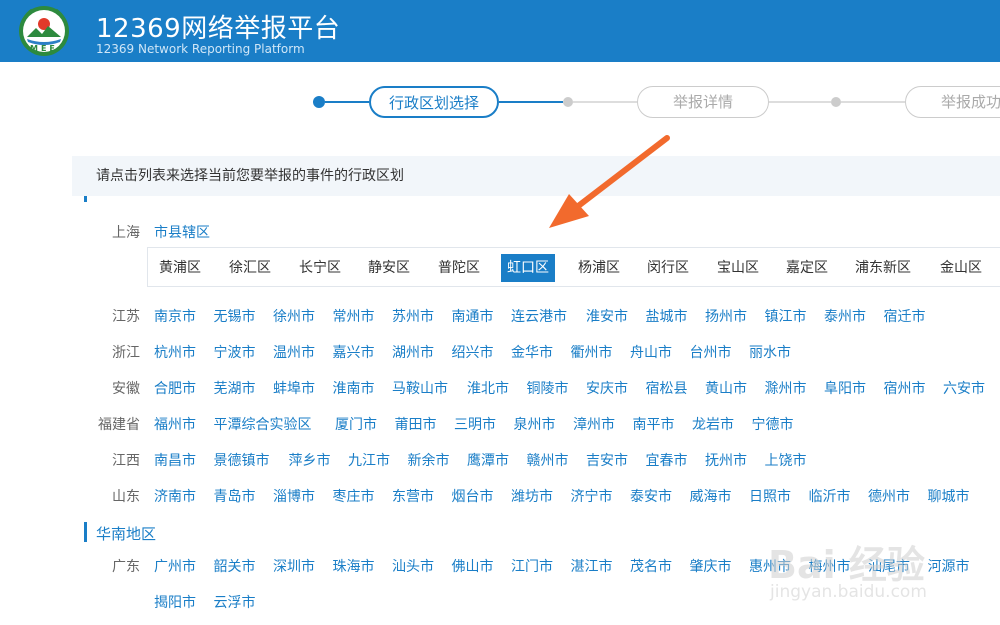 Image resolution: width=1000 pixels, height=625 pixels. I want to click on city-link: 聊城市, so click(949, 496).